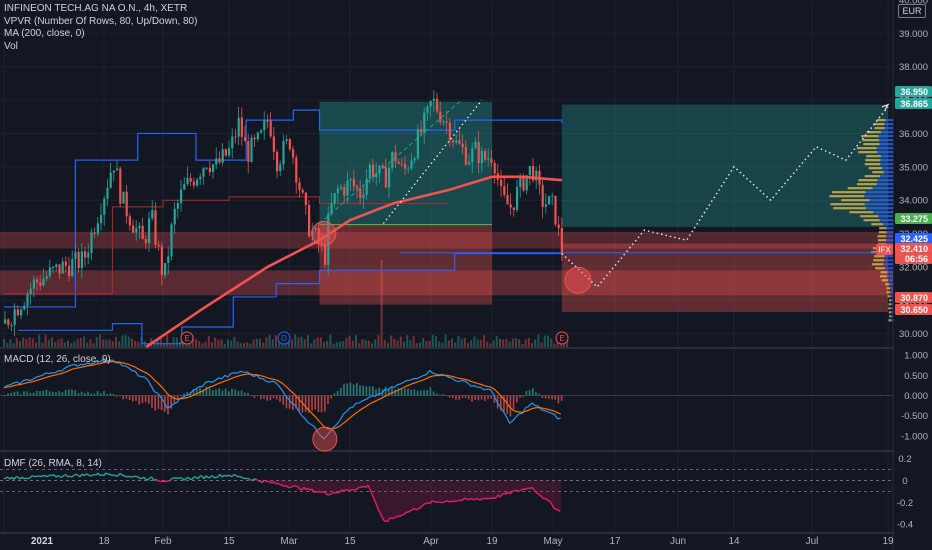 The width and height of the screenshot is (932, 550). I want to click on macd-title: MACD (12, 26, close, 9), so click(57, 359).